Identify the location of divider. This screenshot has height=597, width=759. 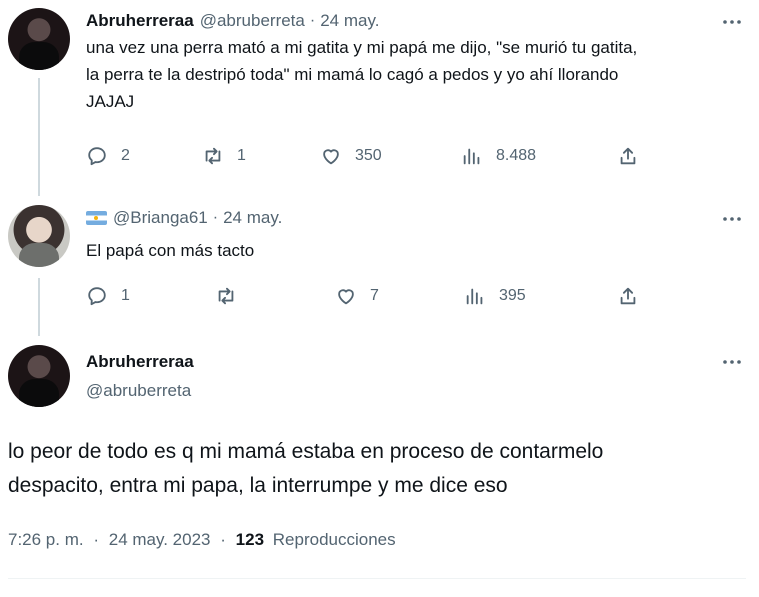
(377, 578).